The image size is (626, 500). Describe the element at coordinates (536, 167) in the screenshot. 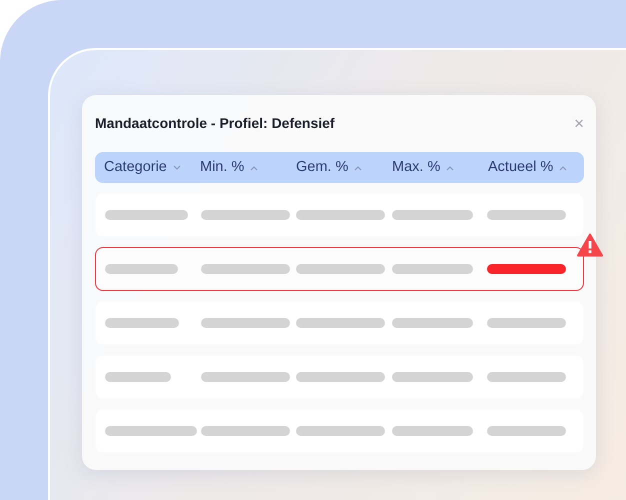

I see `column-header: Actueel %` at that location.